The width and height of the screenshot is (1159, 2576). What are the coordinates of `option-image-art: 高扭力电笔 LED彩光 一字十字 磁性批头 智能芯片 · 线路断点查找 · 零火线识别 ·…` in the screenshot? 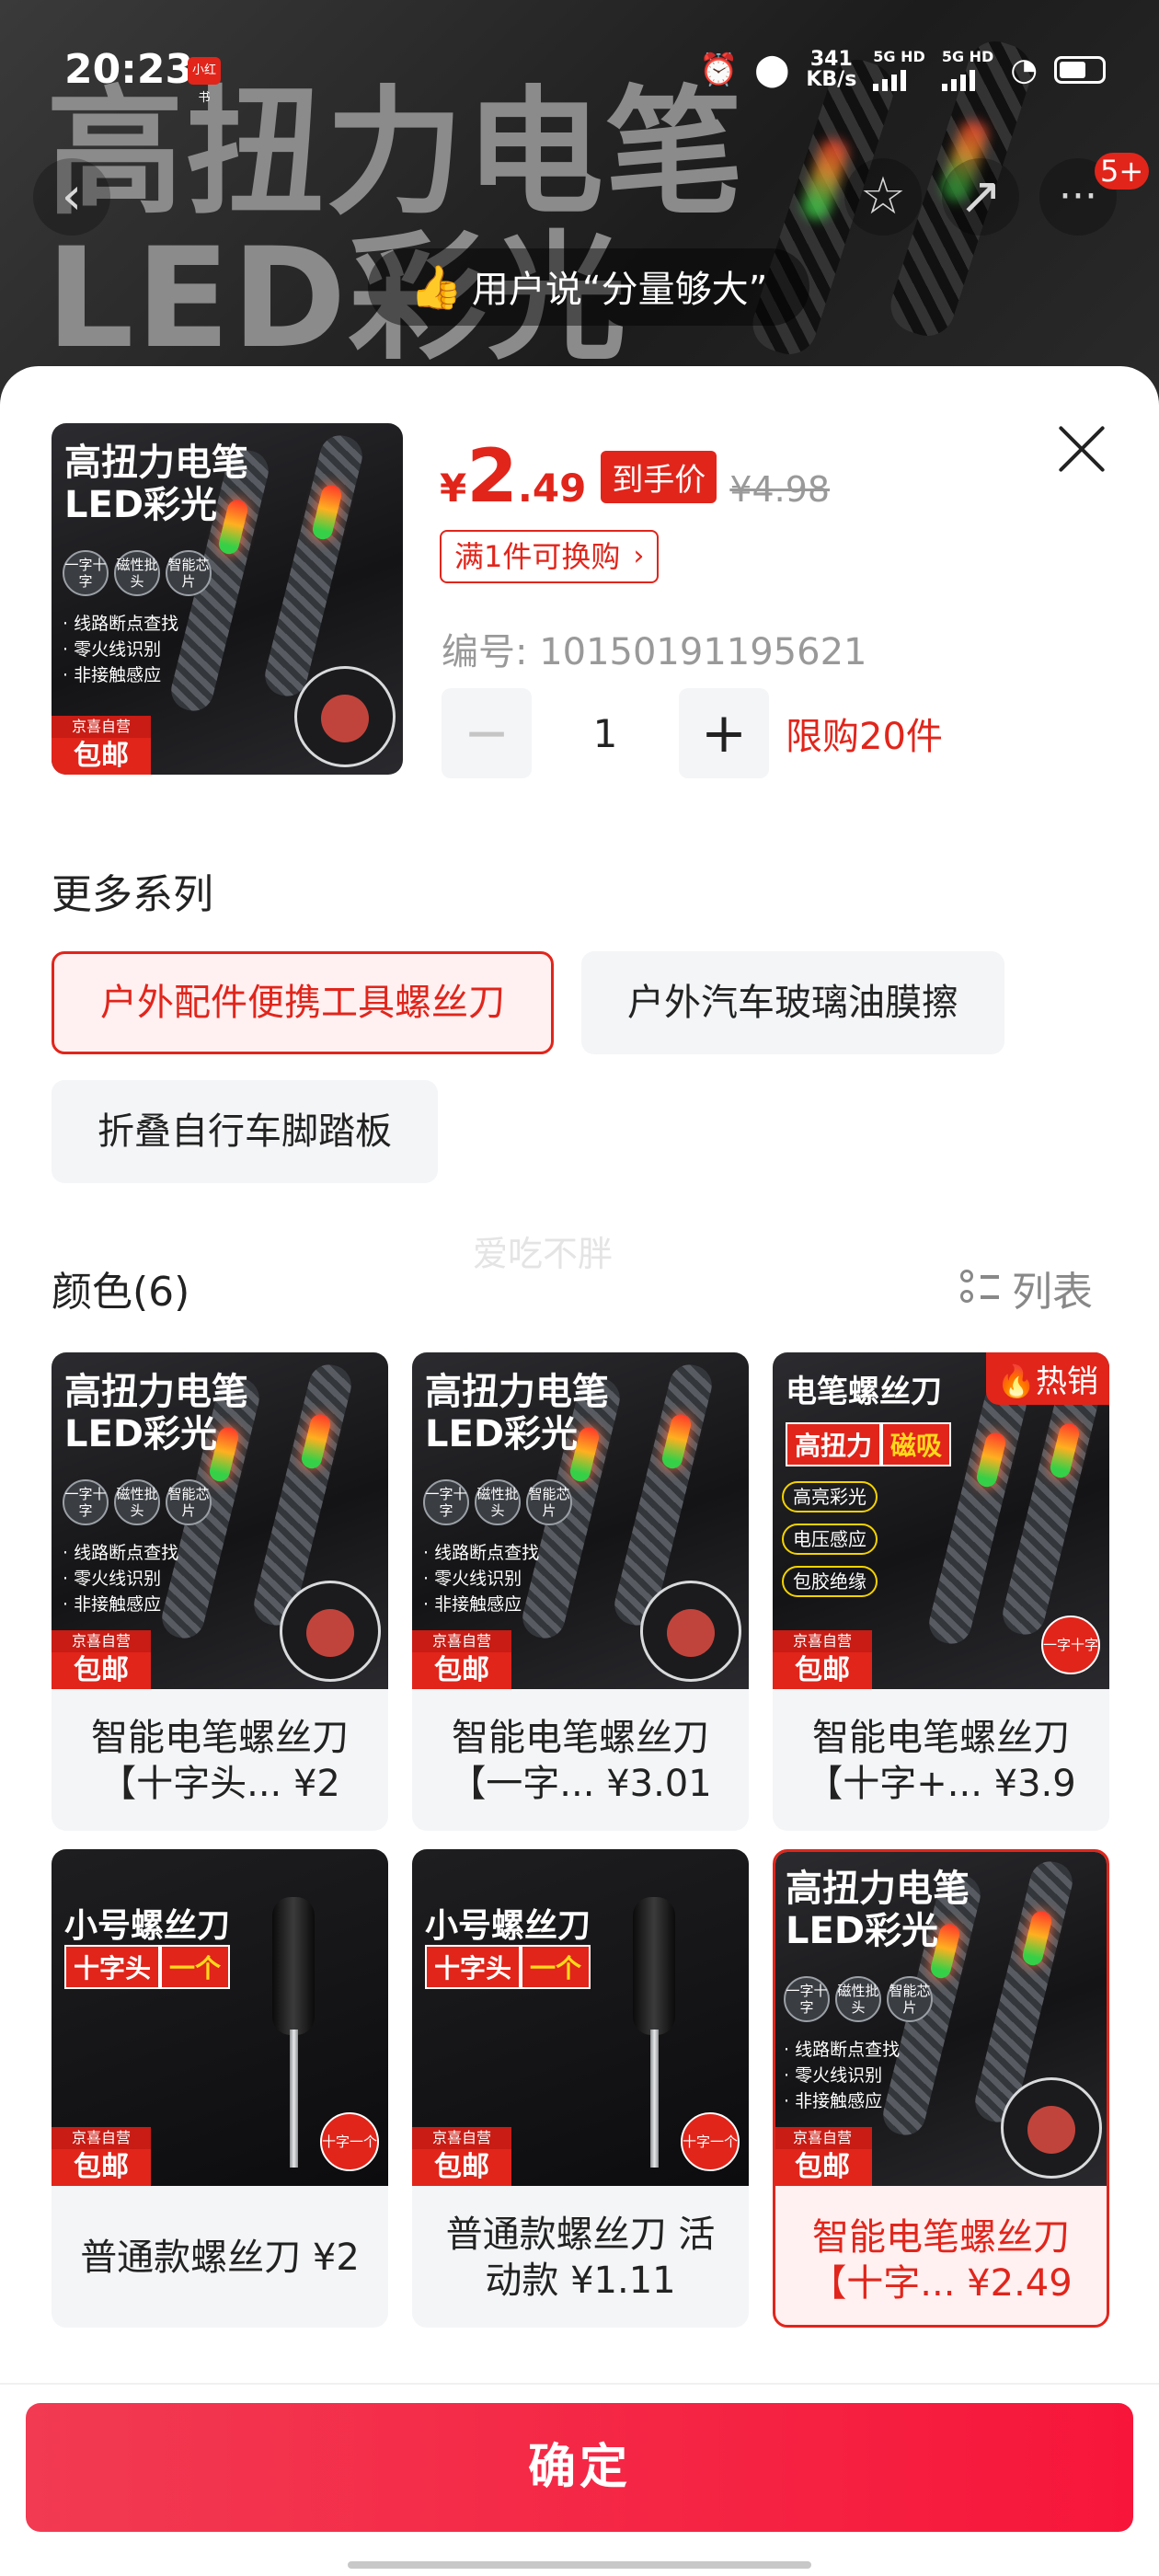 It's located at (580, 1520).